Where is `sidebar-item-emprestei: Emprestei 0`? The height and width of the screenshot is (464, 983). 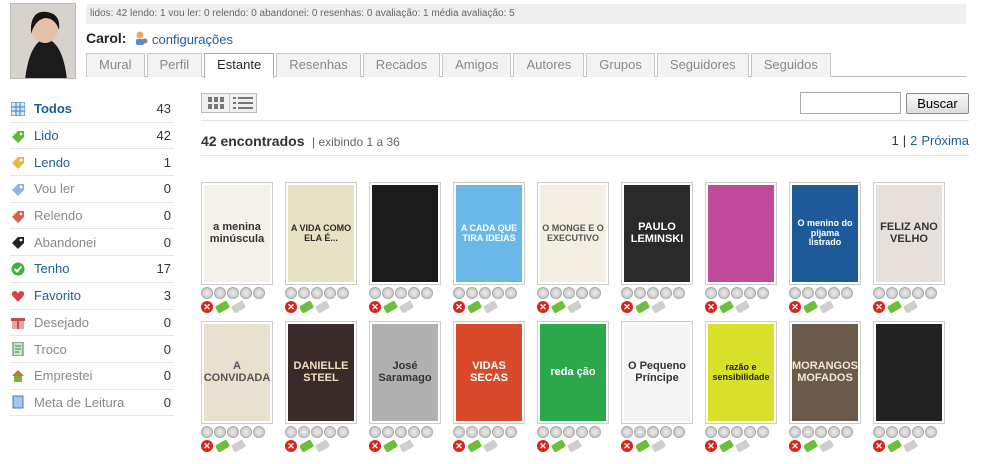 sidebar-item-emprestei: Emprestei 0 is located at coordinates (92, 376).